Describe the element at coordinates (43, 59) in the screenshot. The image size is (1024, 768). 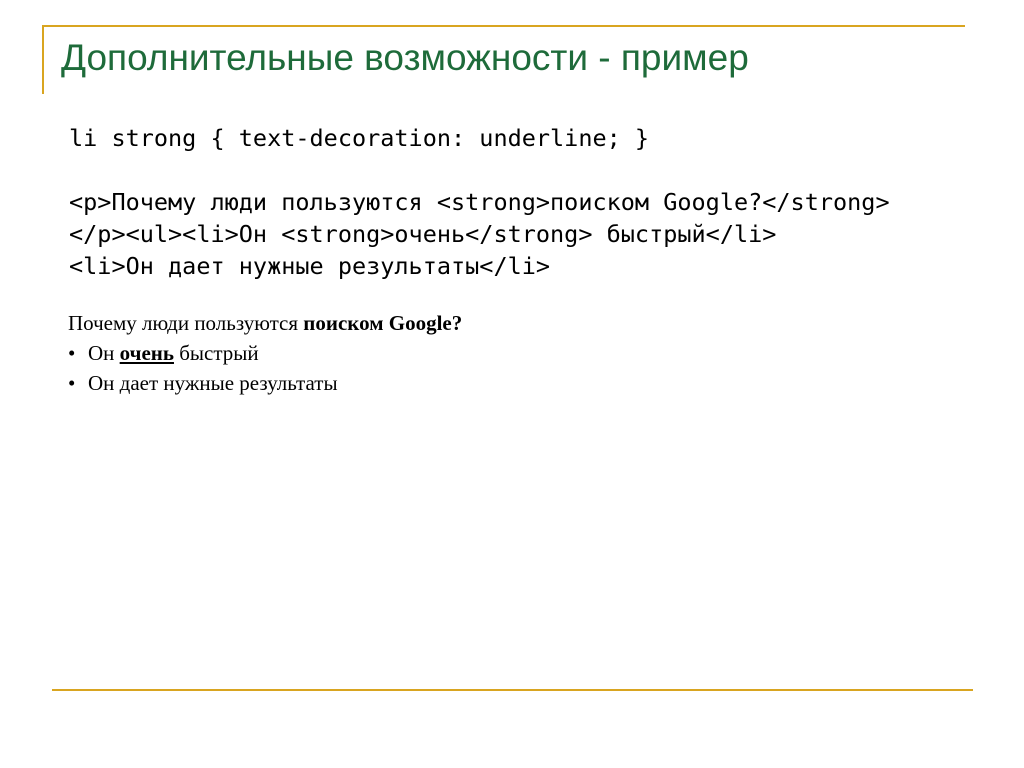
I see `left-divider` at that location.